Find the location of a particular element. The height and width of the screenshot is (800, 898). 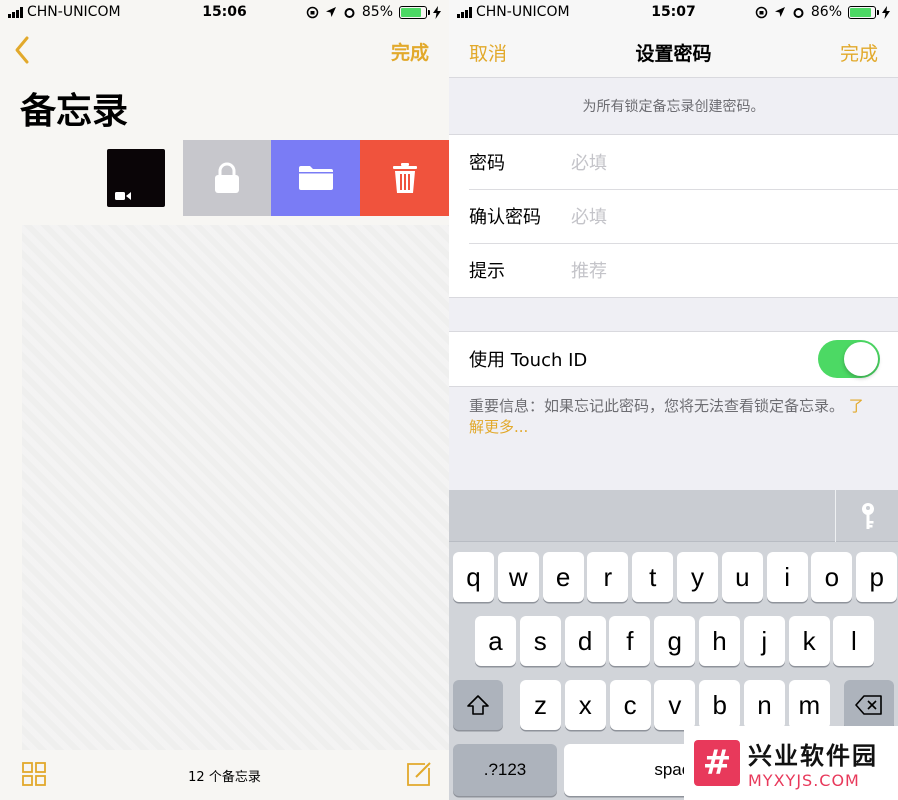

delete-note-button is located at coordinates (404, 178).